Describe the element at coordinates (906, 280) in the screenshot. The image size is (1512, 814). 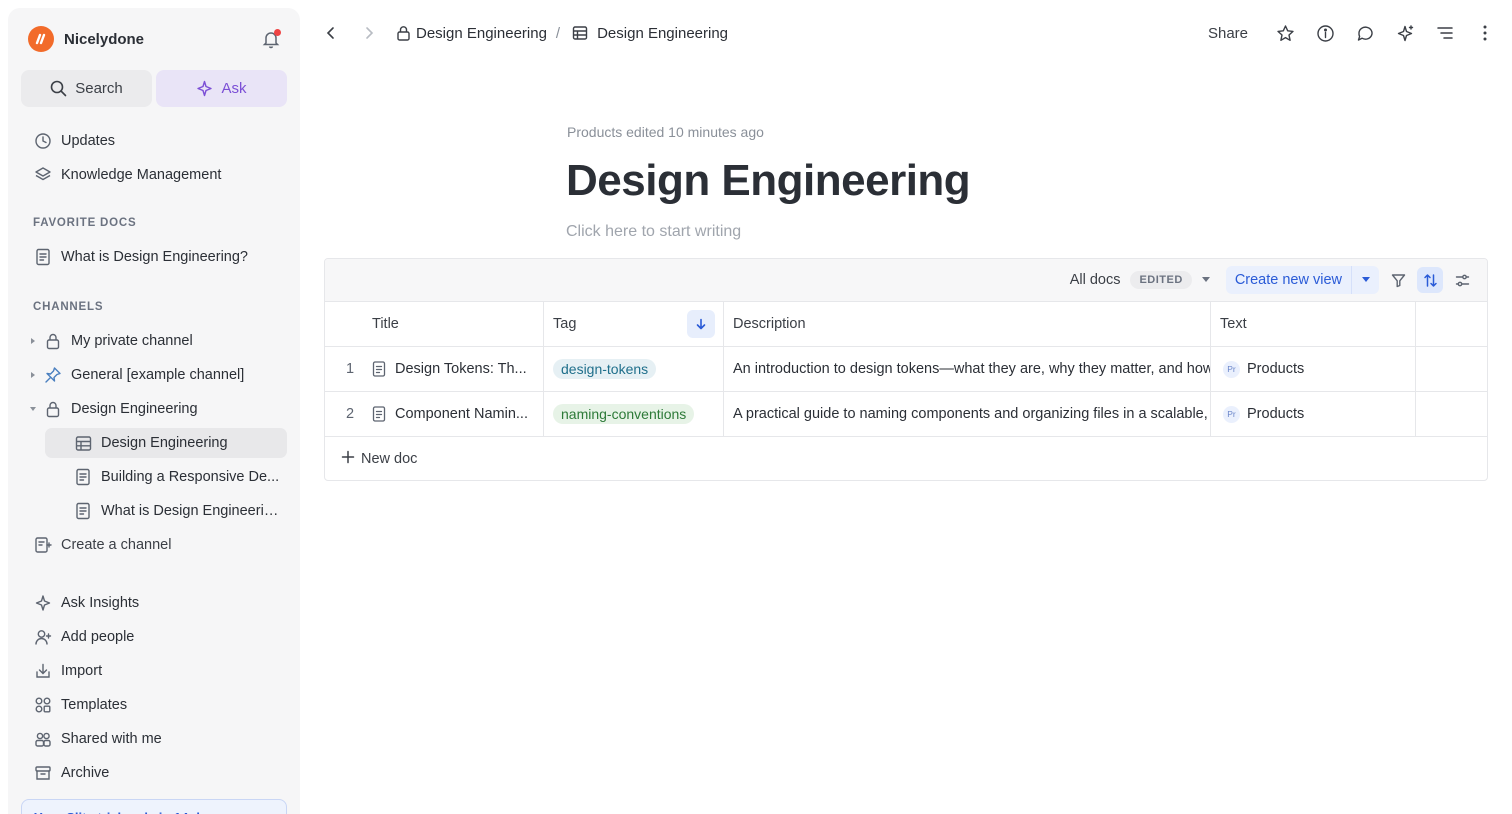
I see `database-toolbar: All docs EDITED Create new view` at that location.